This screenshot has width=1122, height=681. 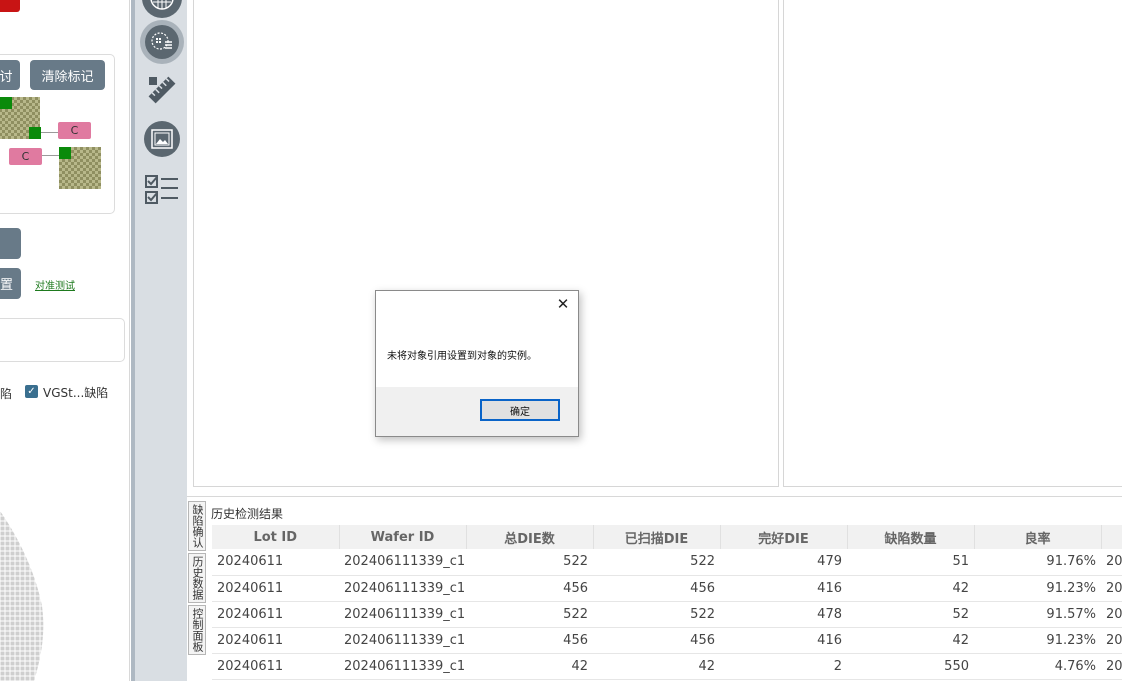 I want to click on table-title: 历史检测结果, so click(x=247, y=514).